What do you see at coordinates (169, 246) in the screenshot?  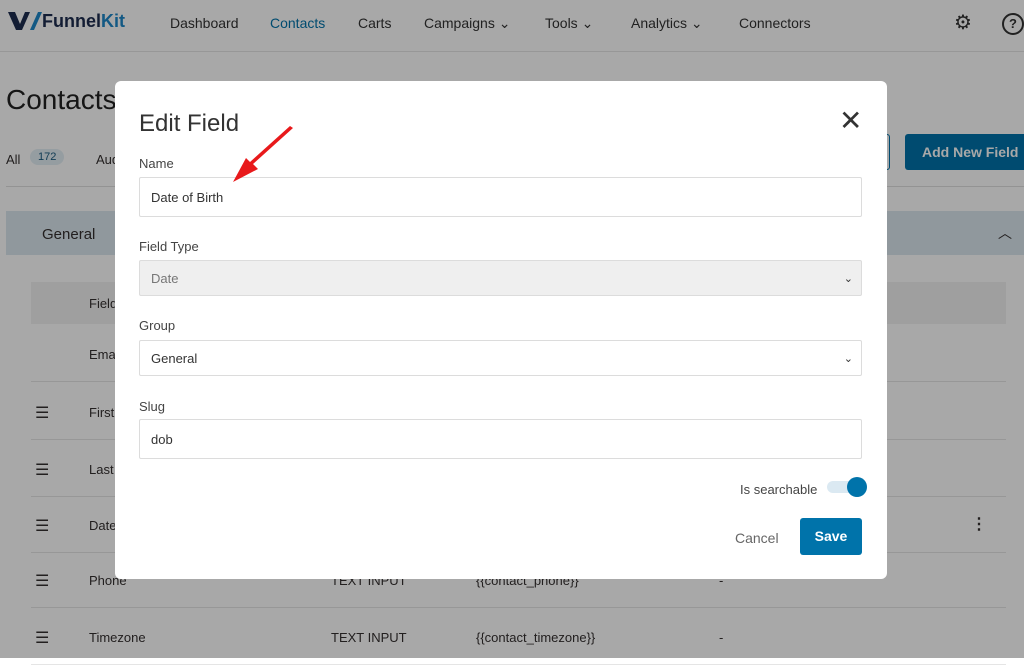 I see `field-type-label: Field Type` at bounding box center [169, 246].